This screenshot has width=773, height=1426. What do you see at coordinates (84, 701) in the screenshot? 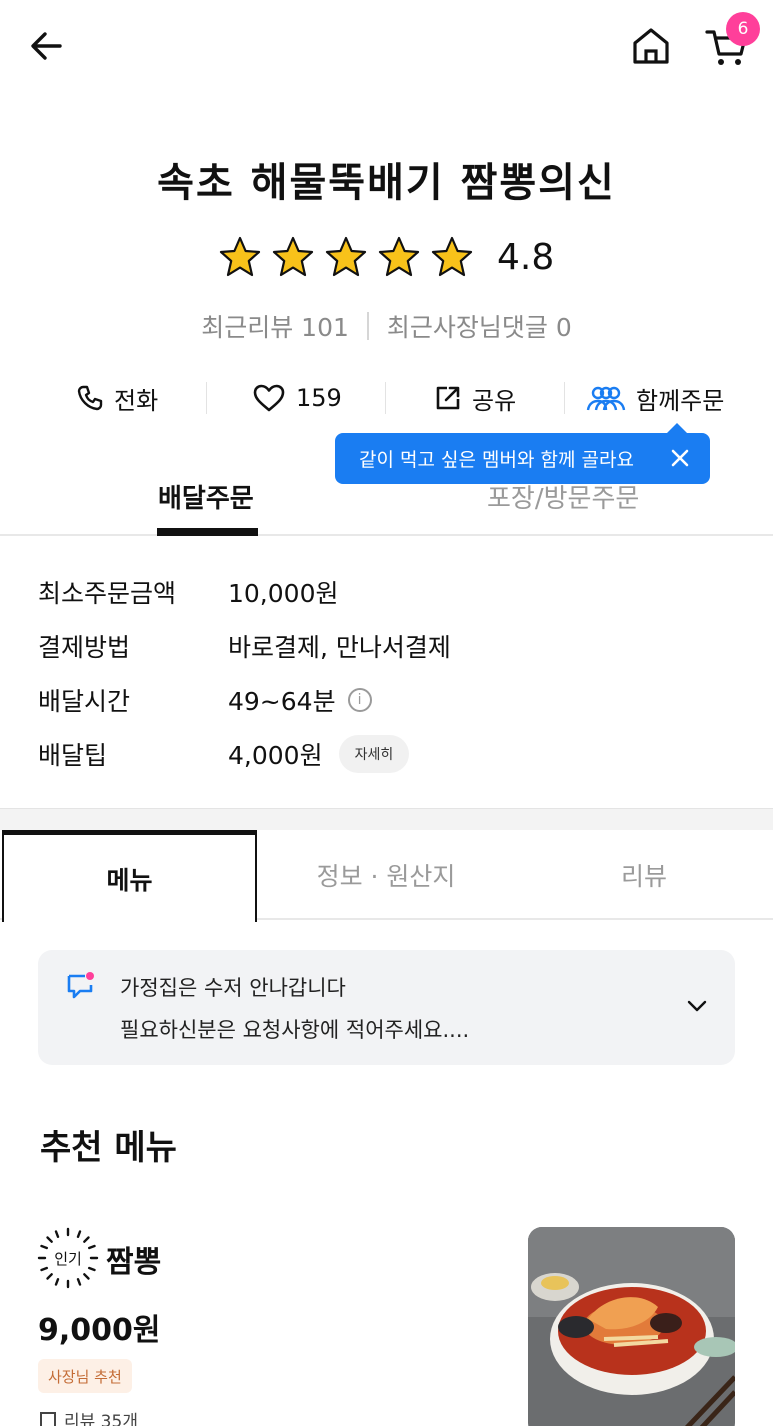
I see `delivery-time-label: 배달시간` at bounding box center [84, 701].